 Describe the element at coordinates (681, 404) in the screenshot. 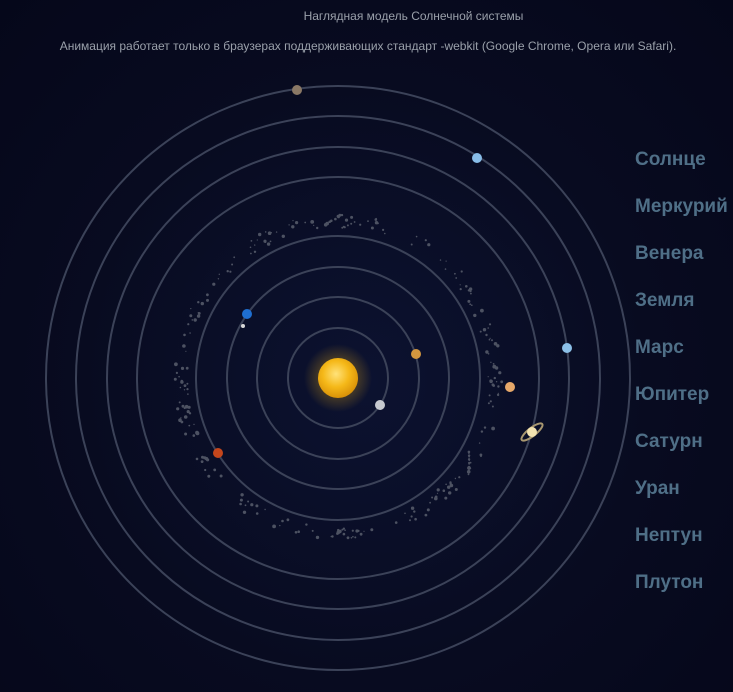

I see `menu-item-jupiter: Юпитер` at that location.